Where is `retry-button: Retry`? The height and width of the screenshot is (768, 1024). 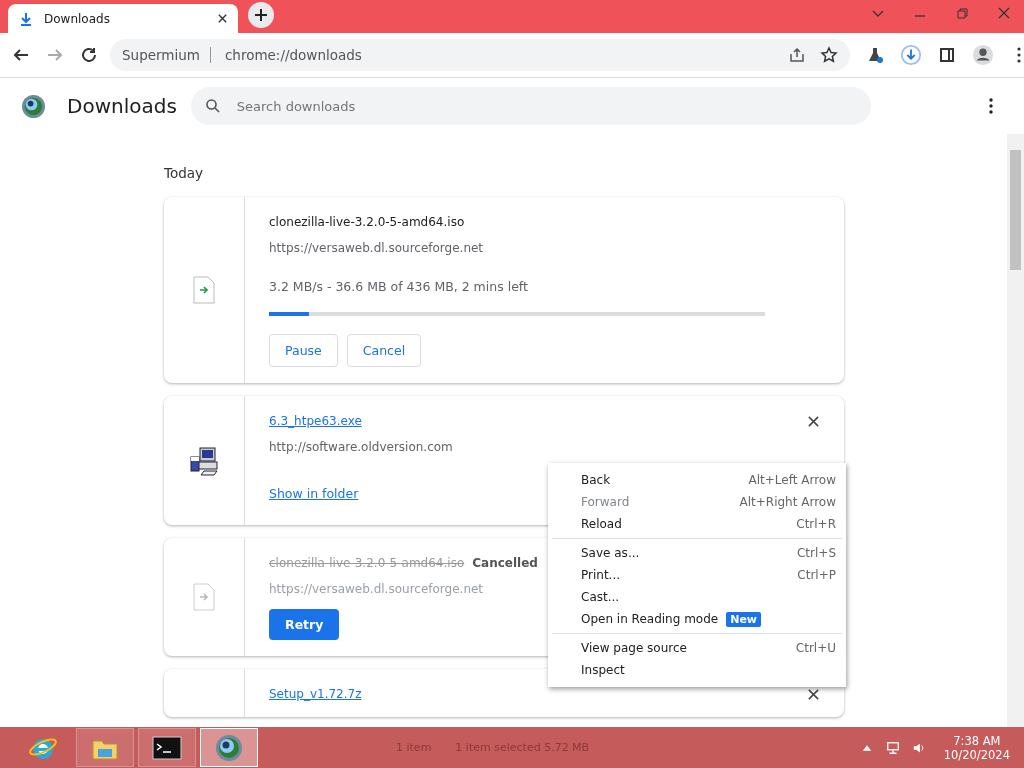 retry-button: Retry is located at coordinates (304, 624).